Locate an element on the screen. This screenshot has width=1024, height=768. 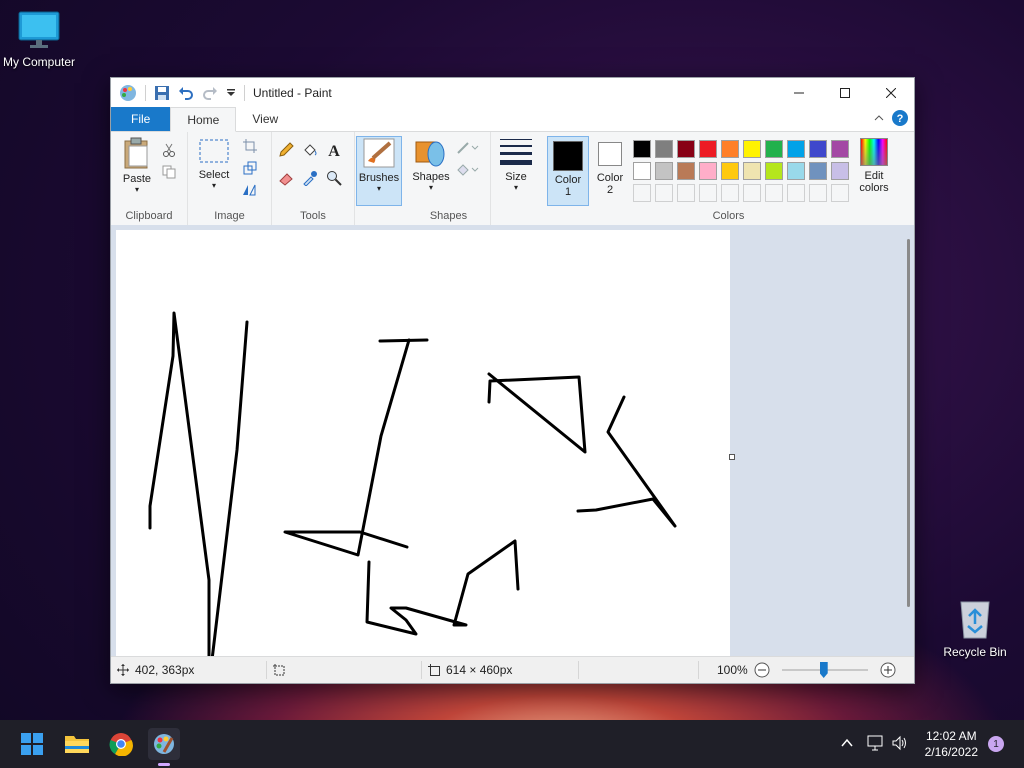
shapes-icon is located at coordinates (430, 154).